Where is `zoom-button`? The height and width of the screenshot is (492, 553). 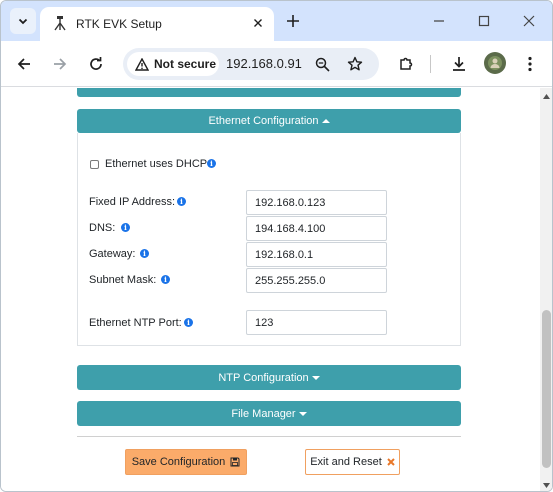 zoom-button is located at coordinates (322, 64).